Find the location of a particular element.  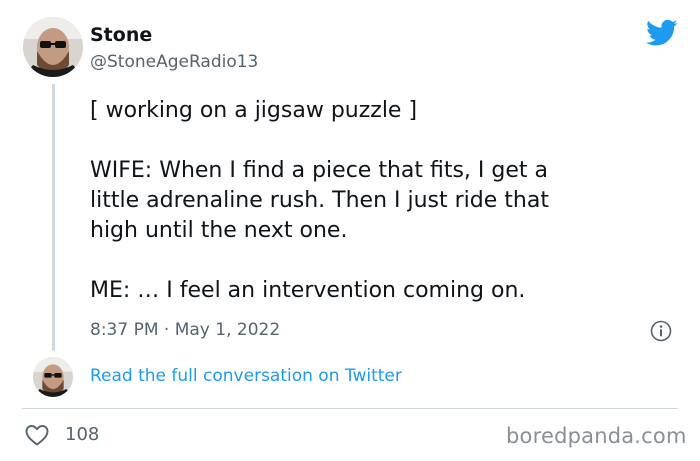

heart-icon is located at coordinates (37, 435).